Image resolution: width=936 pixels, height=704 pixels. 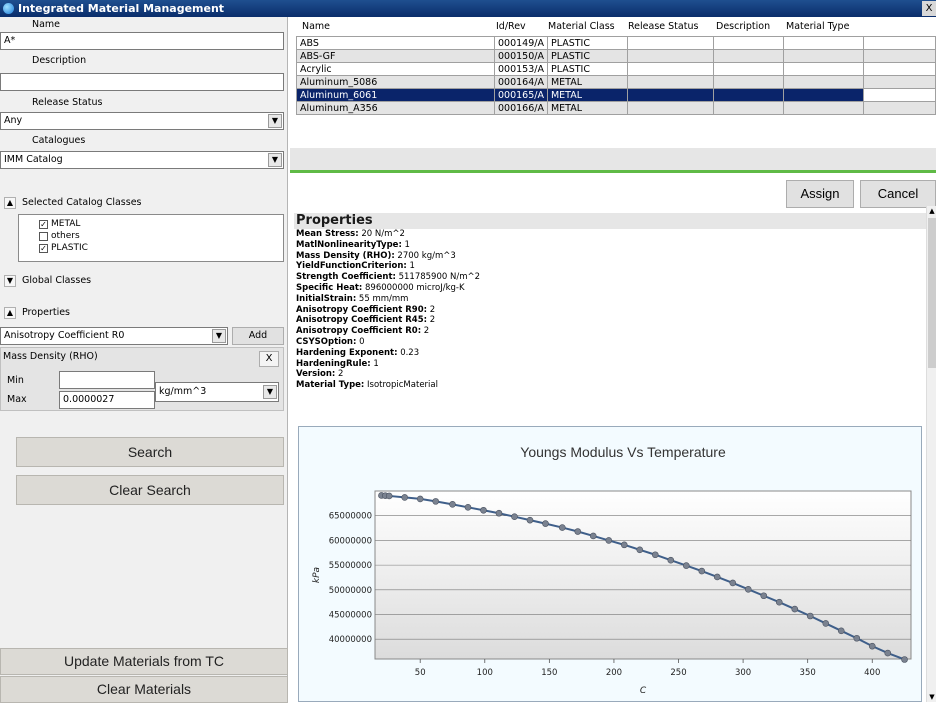 I want to click on properties-scrollbar: ▲ ▼, so click(x=931, y=454).